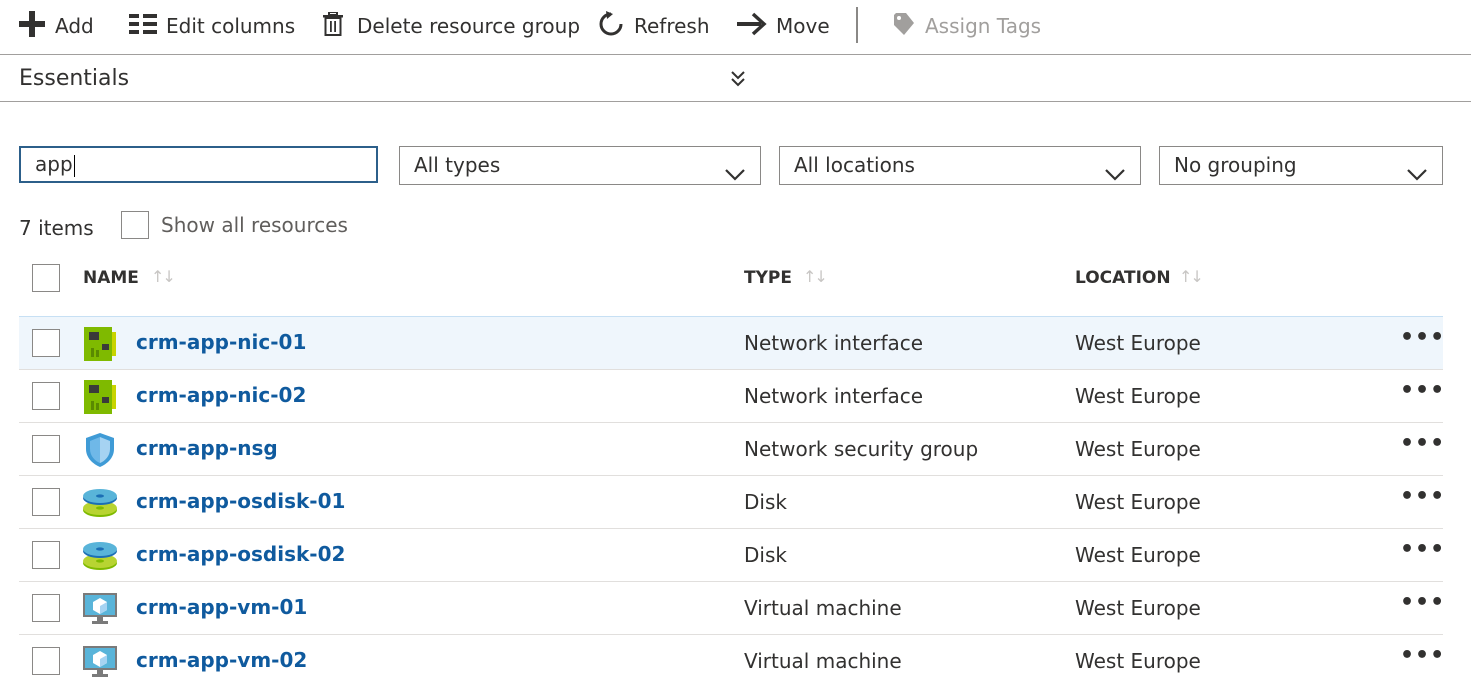 Image resolution: width=1471 pixels, height=698 pixels. What do you see at coordinates (732, 554) in the screenshot?
I see `table-row: crm-app-osdisk-02 Disk West Europe •••` at bounding box center [732, 554].